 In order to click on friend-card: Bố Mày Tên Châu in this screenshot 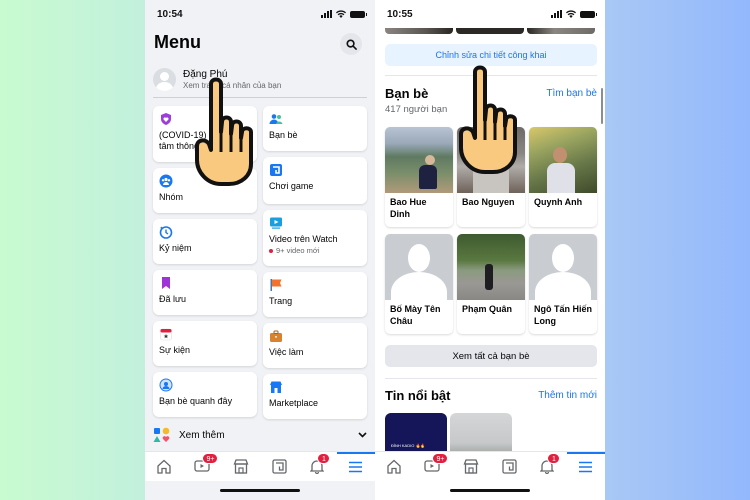, I will do `click(419, 284)`.